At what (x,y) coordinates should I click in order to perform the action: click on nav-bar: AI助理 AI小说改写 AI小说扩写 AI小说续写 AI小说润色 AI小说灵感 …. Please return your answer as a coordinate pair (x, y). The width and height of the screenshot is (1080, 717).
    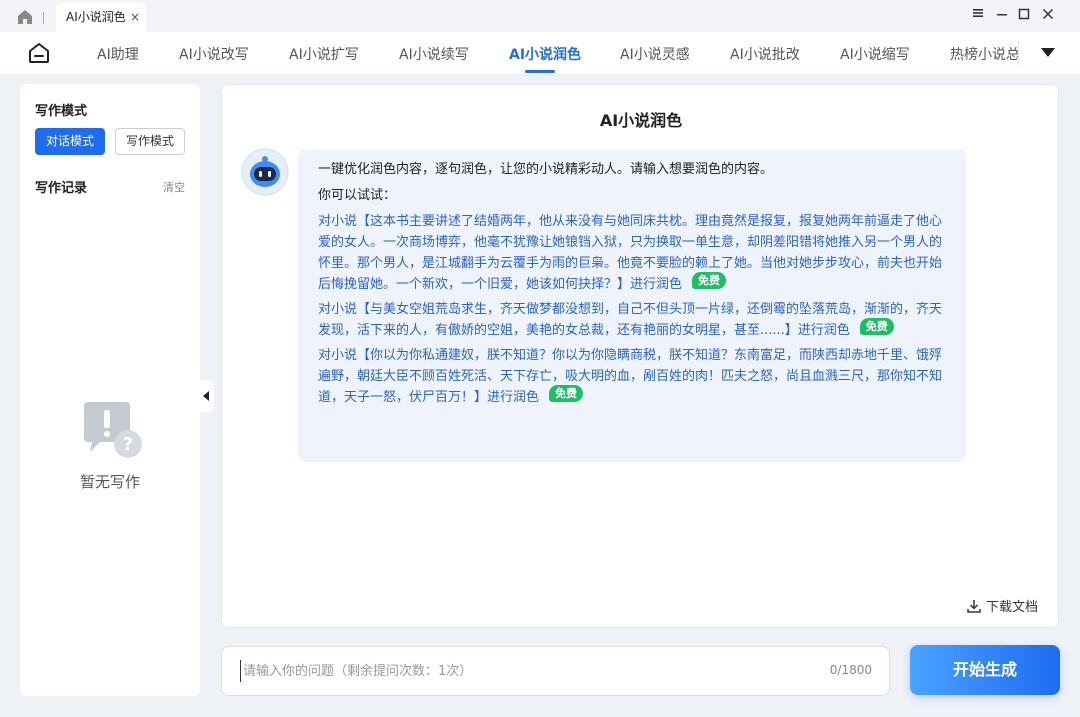
    Looking at the image, I should click on (540, 53).